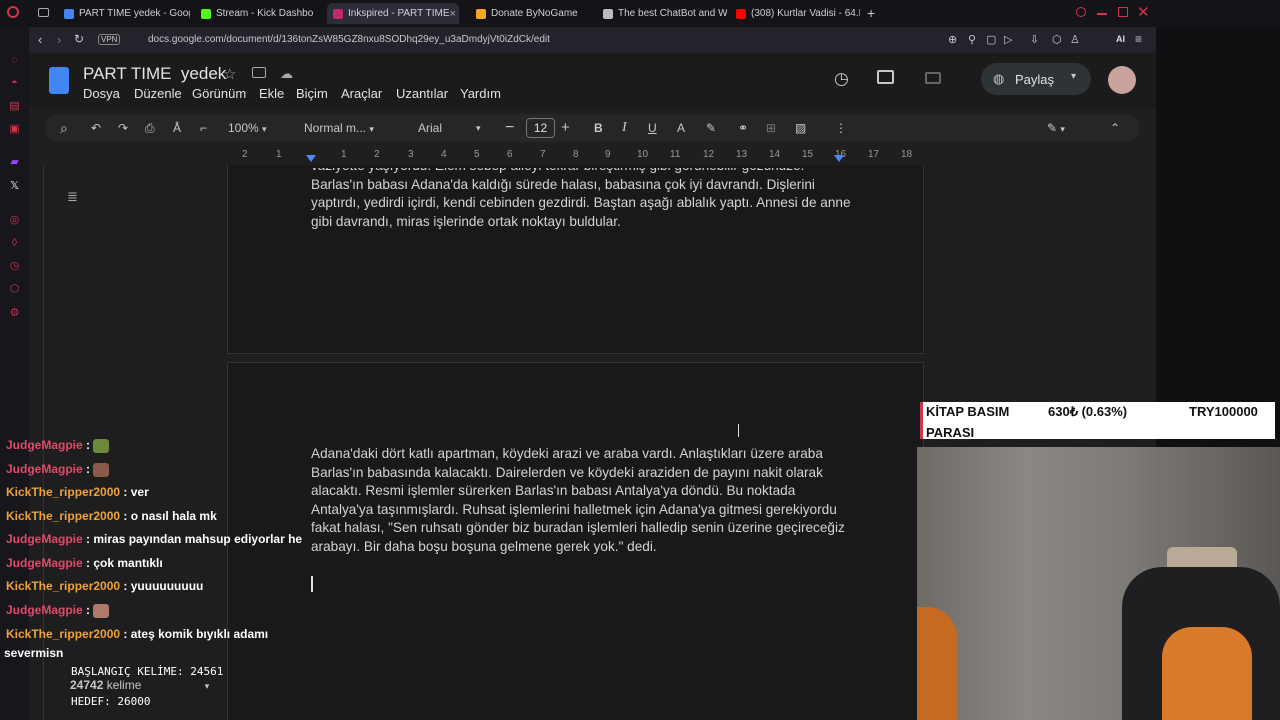  Describe the element at coordinates (96, 128) in the screenshot. I see `undo-icon: ↶` at that location.